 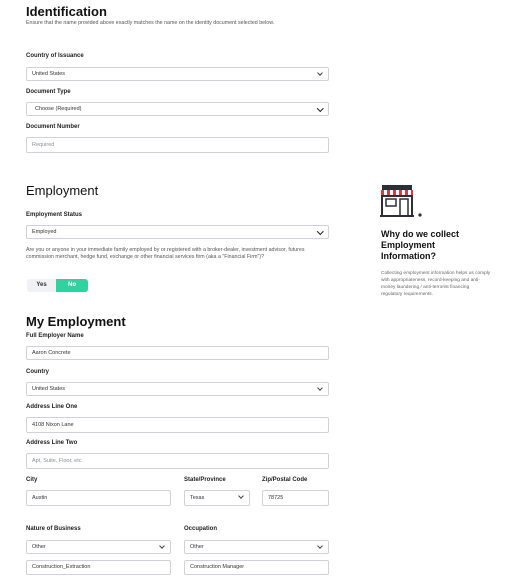 What do you see at coordinates (98, 567) in the screenshot?
I see `nature-of-business-other-input: Construction_Extraction` at bounding box center [98, 567].